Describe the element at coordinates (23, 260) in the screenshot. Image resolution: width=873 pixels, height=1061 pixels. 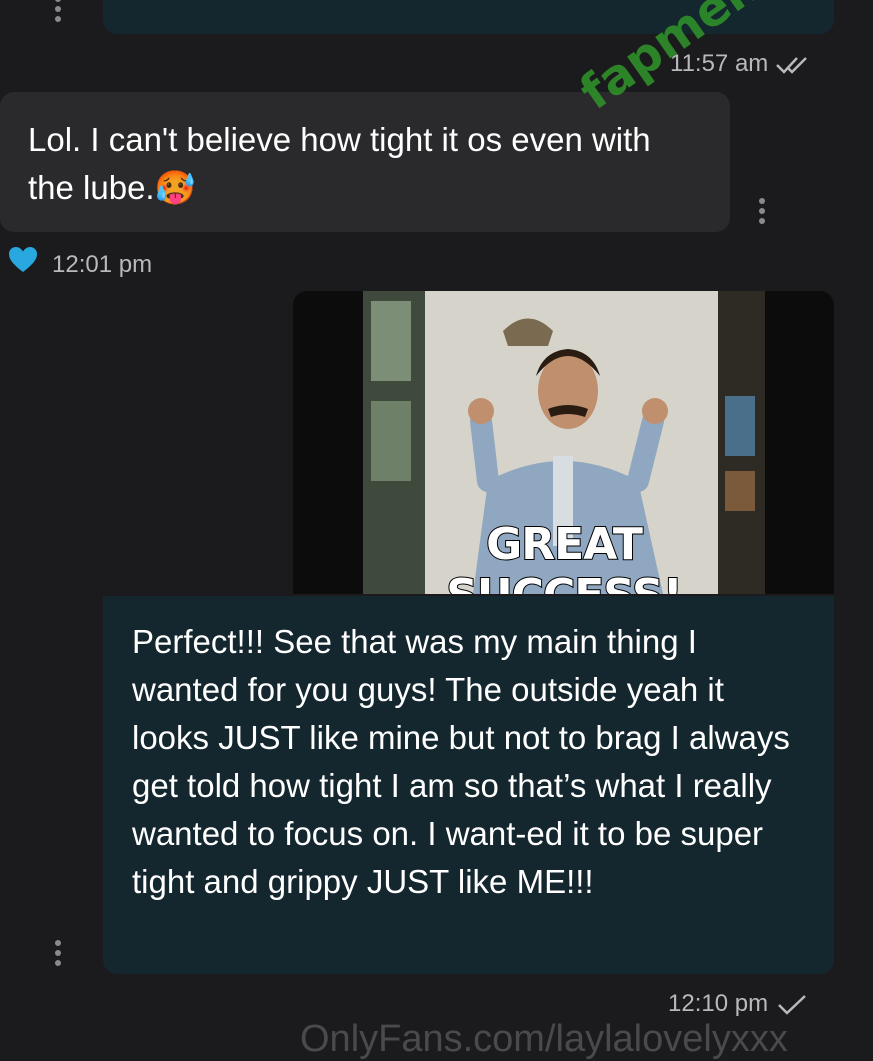
I see `heart-icon` at that location.